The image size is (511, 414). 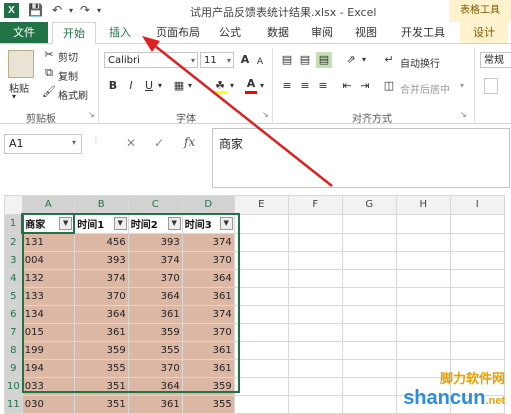 What do you see at coordinates (151, 44) in the screenshot?
I see `arrow-head` at bounding box center [151, 44].